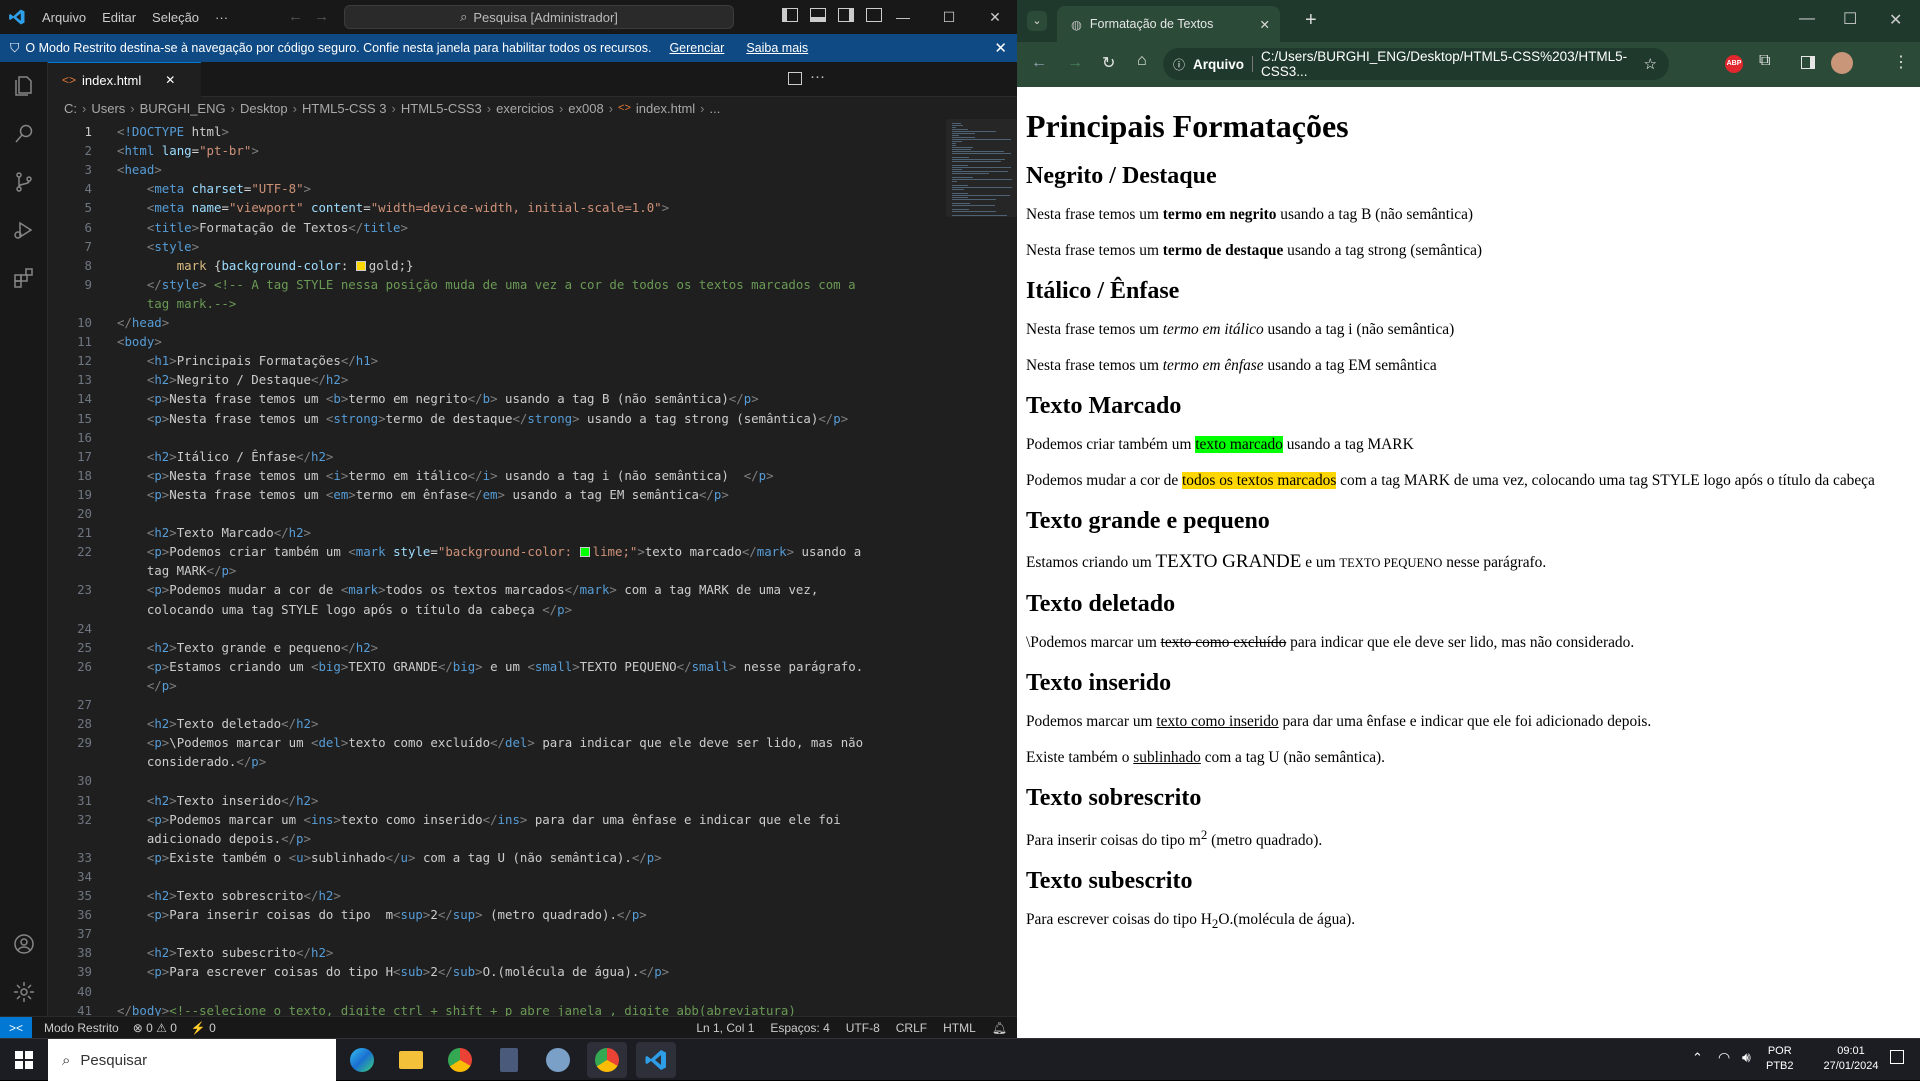 The height and width of the screenshot is (1081, 1920). I want to click on code-line: <h2>Texto grande e pequeno</h2>, so click(247, 647).